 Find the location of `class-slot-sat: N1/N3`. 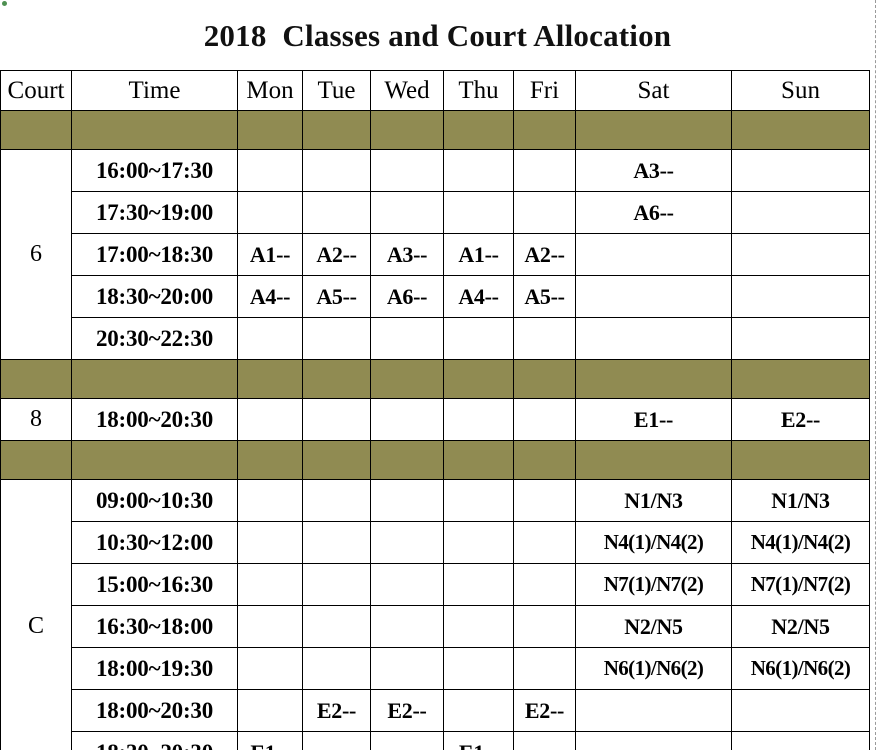

class-slot-sat: N1/N3 is located at coordinates (653, 500).